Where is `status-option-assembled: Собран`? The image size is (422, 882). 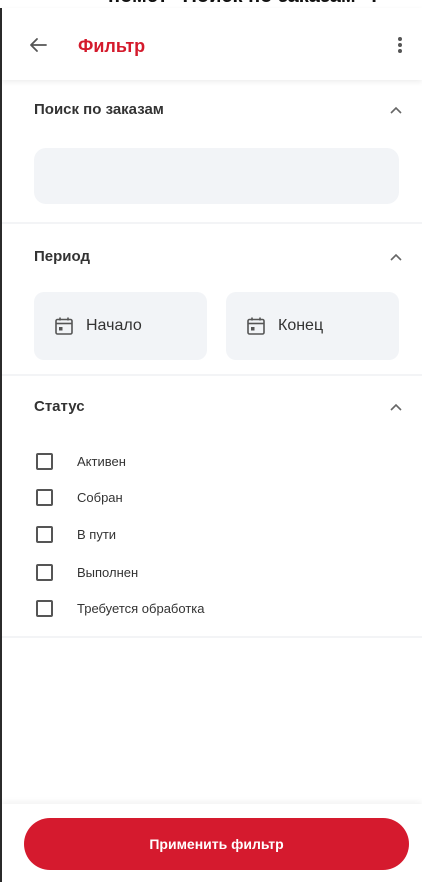 status-option-assembled: Собран is located at coordinates (79, 497).